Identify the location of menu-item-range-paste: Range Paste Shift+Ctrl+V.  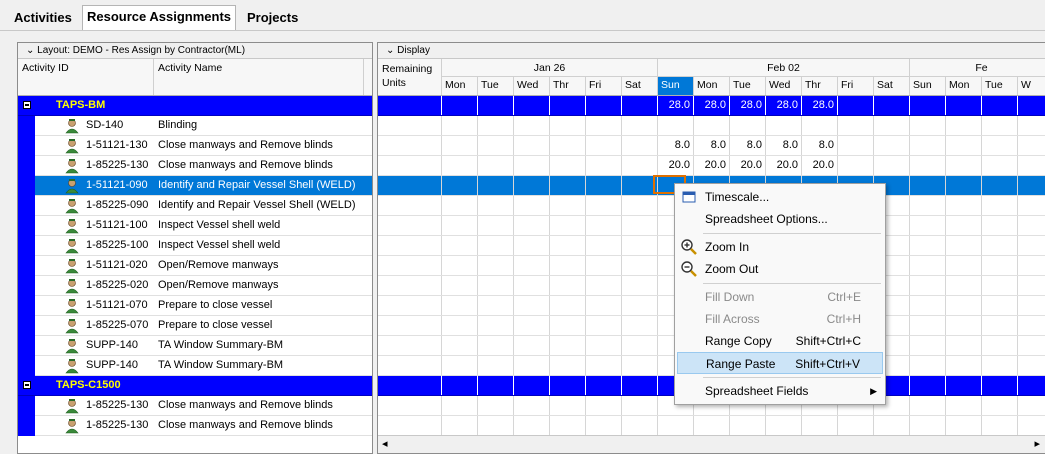
(780, 363).